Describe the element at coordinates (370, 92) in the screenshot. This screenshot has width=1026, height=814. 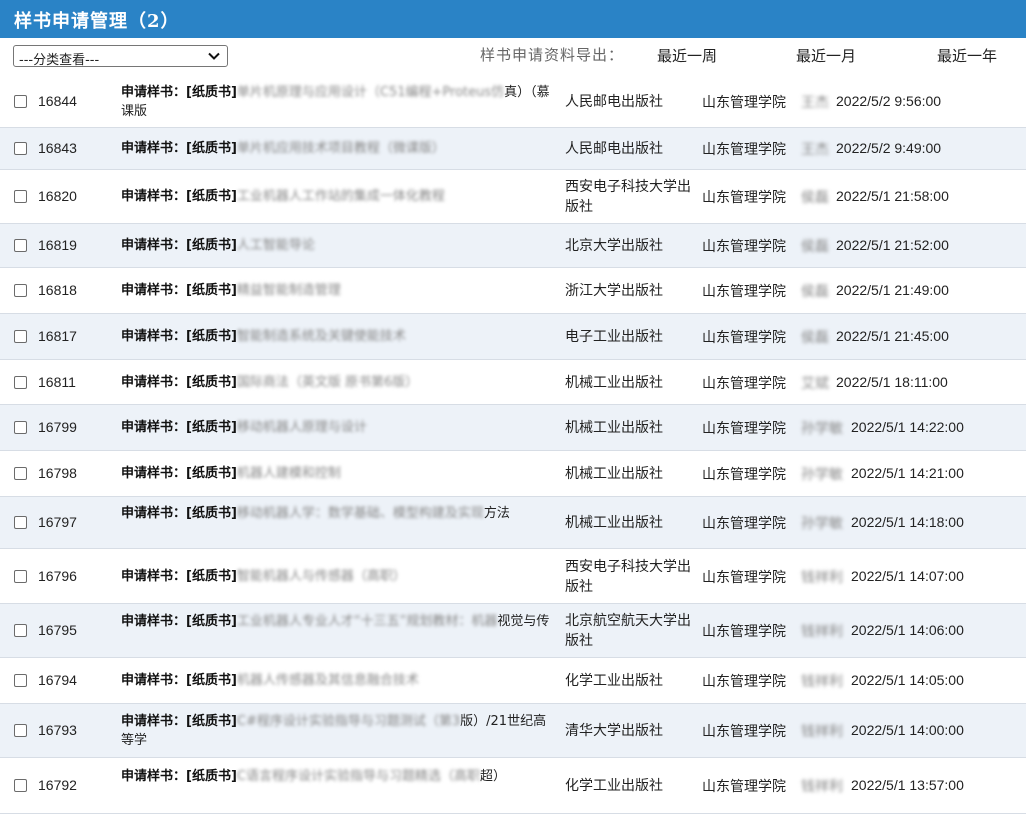
I see `book-title: 单片机原理与应用设计（C51编程+Proteus仿` at that location.